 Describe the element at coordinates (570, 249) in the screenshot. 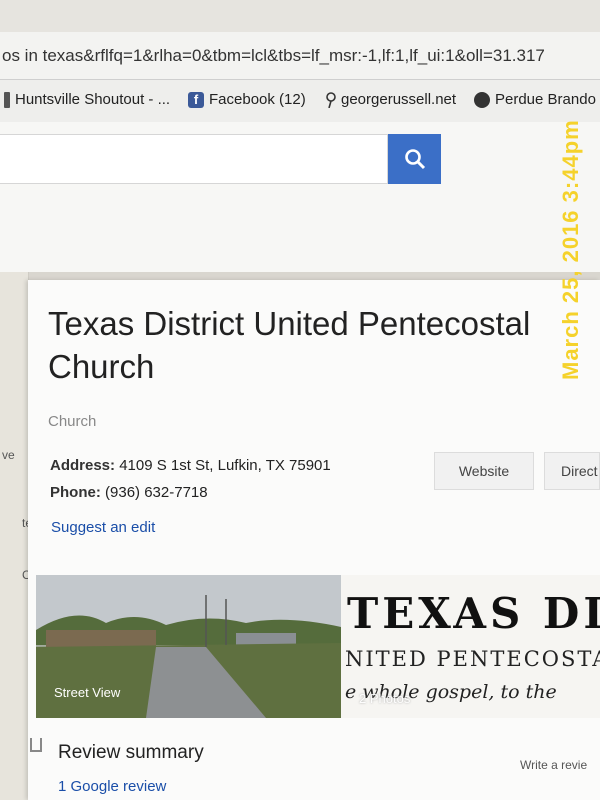

I see `date-watermark: March 25, 2016 3:44pm` at that location.